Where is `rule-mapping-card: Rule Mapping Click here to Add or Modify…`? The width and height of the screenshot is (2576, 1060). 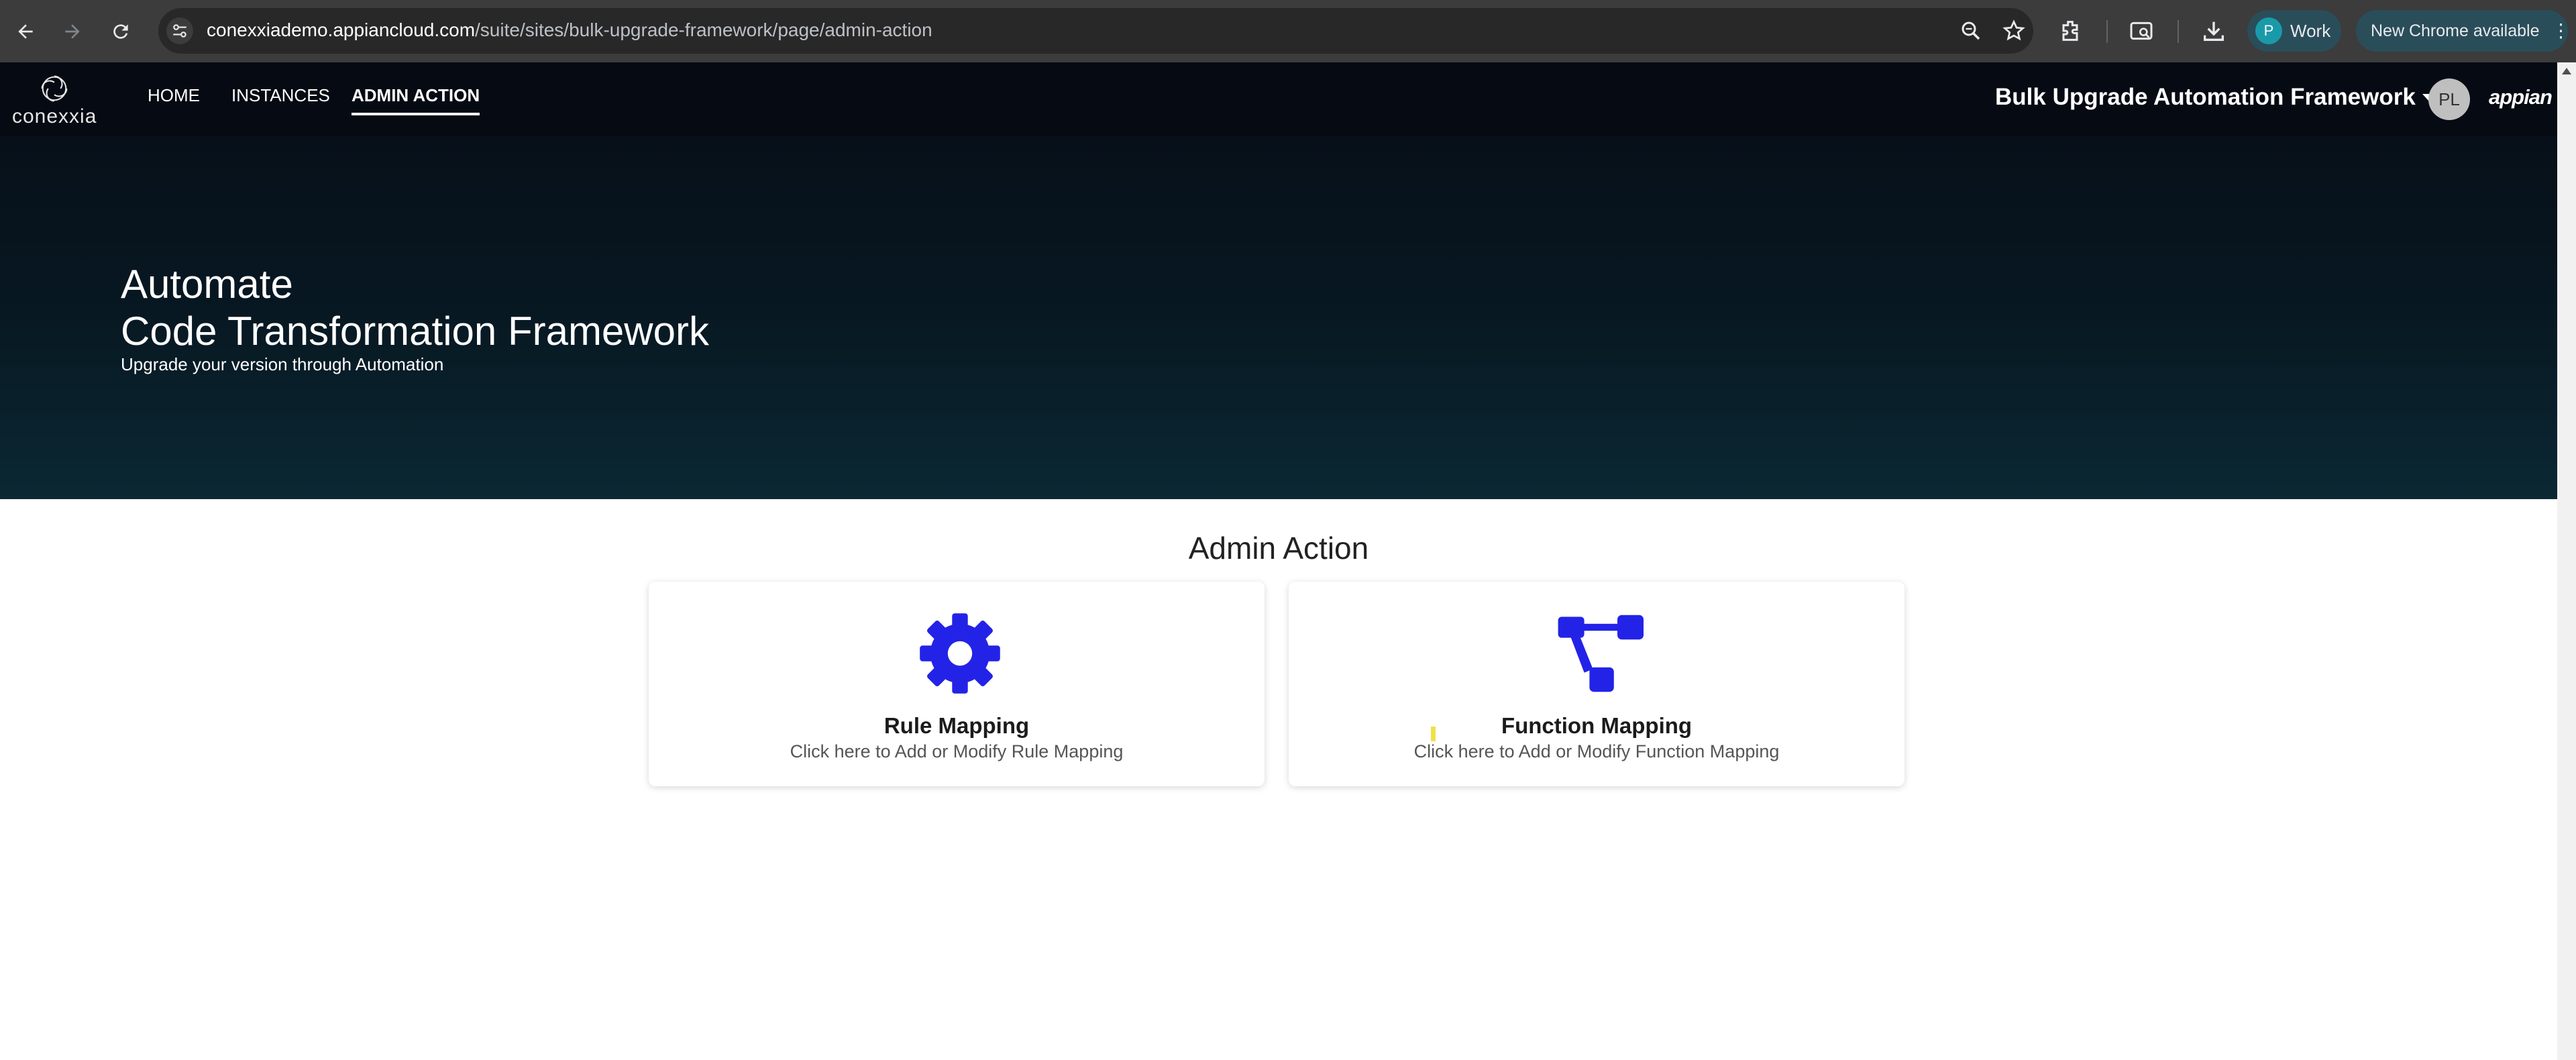
rule-mapping-card: Rule Mapping Click here to Add or Modify… is located at coordinates (957, 684).